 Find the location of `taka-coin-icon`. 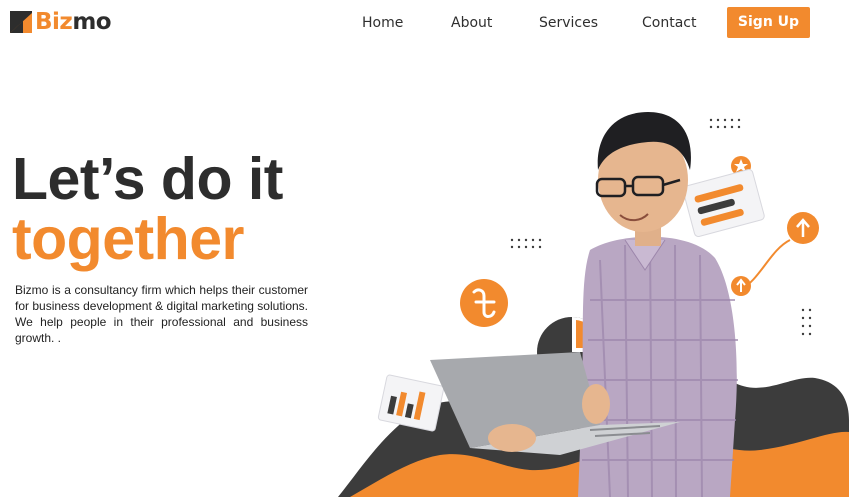

taka-coin-icon is located at coordinates (484, 303).